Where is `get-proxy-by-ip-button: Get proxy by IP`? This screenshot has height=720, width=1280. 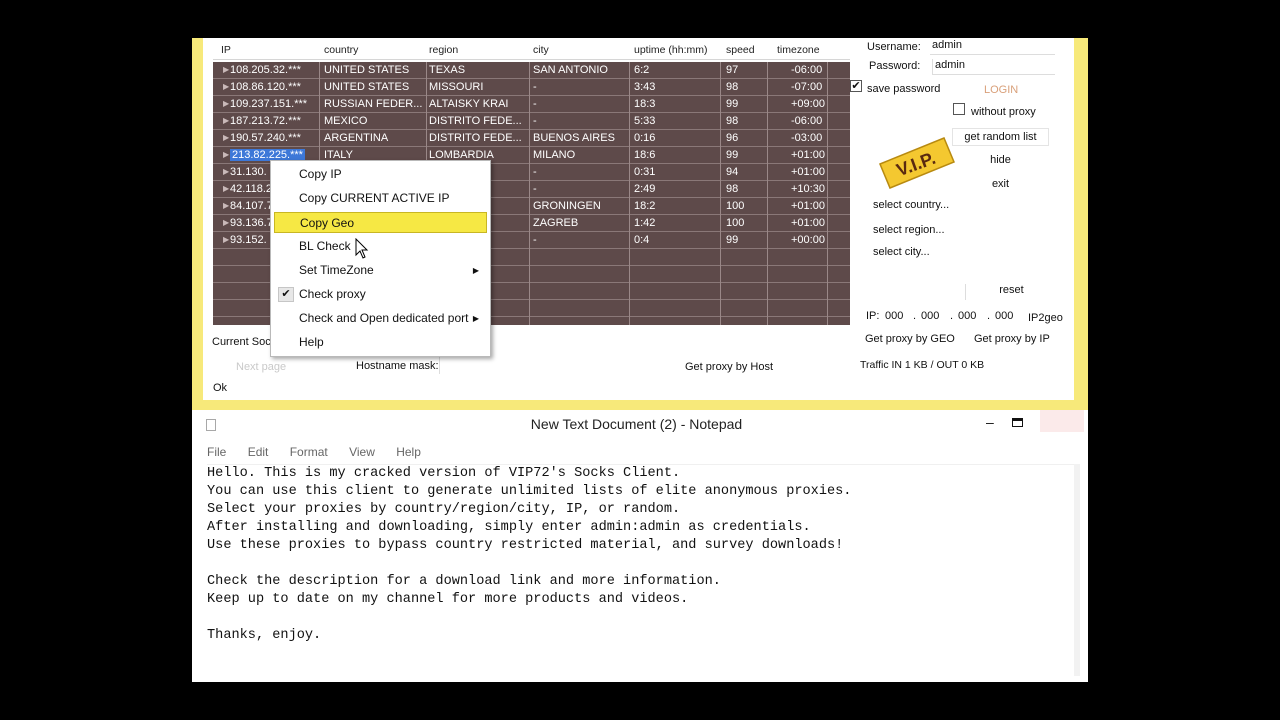 get-proxy-by-ip-button: Get proxy by IP is located at coordinates (1012, 339).